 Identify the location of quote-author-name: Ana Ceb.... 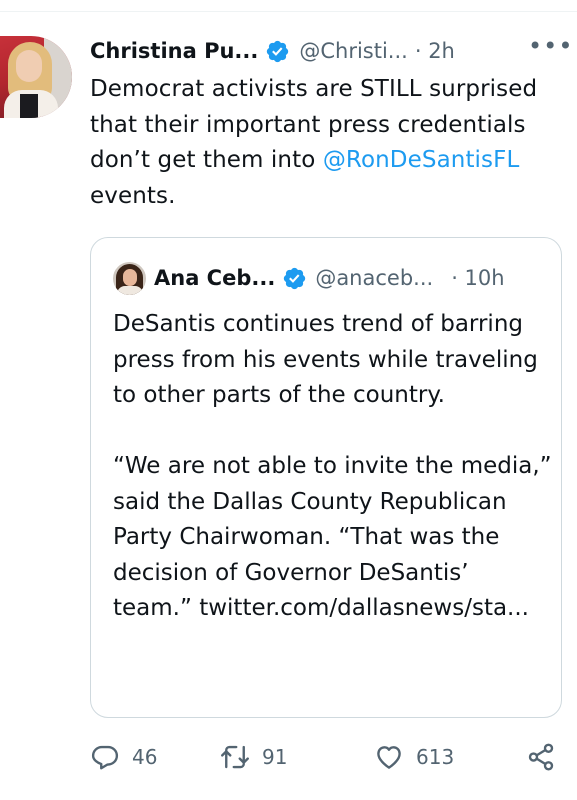
(215, 278).